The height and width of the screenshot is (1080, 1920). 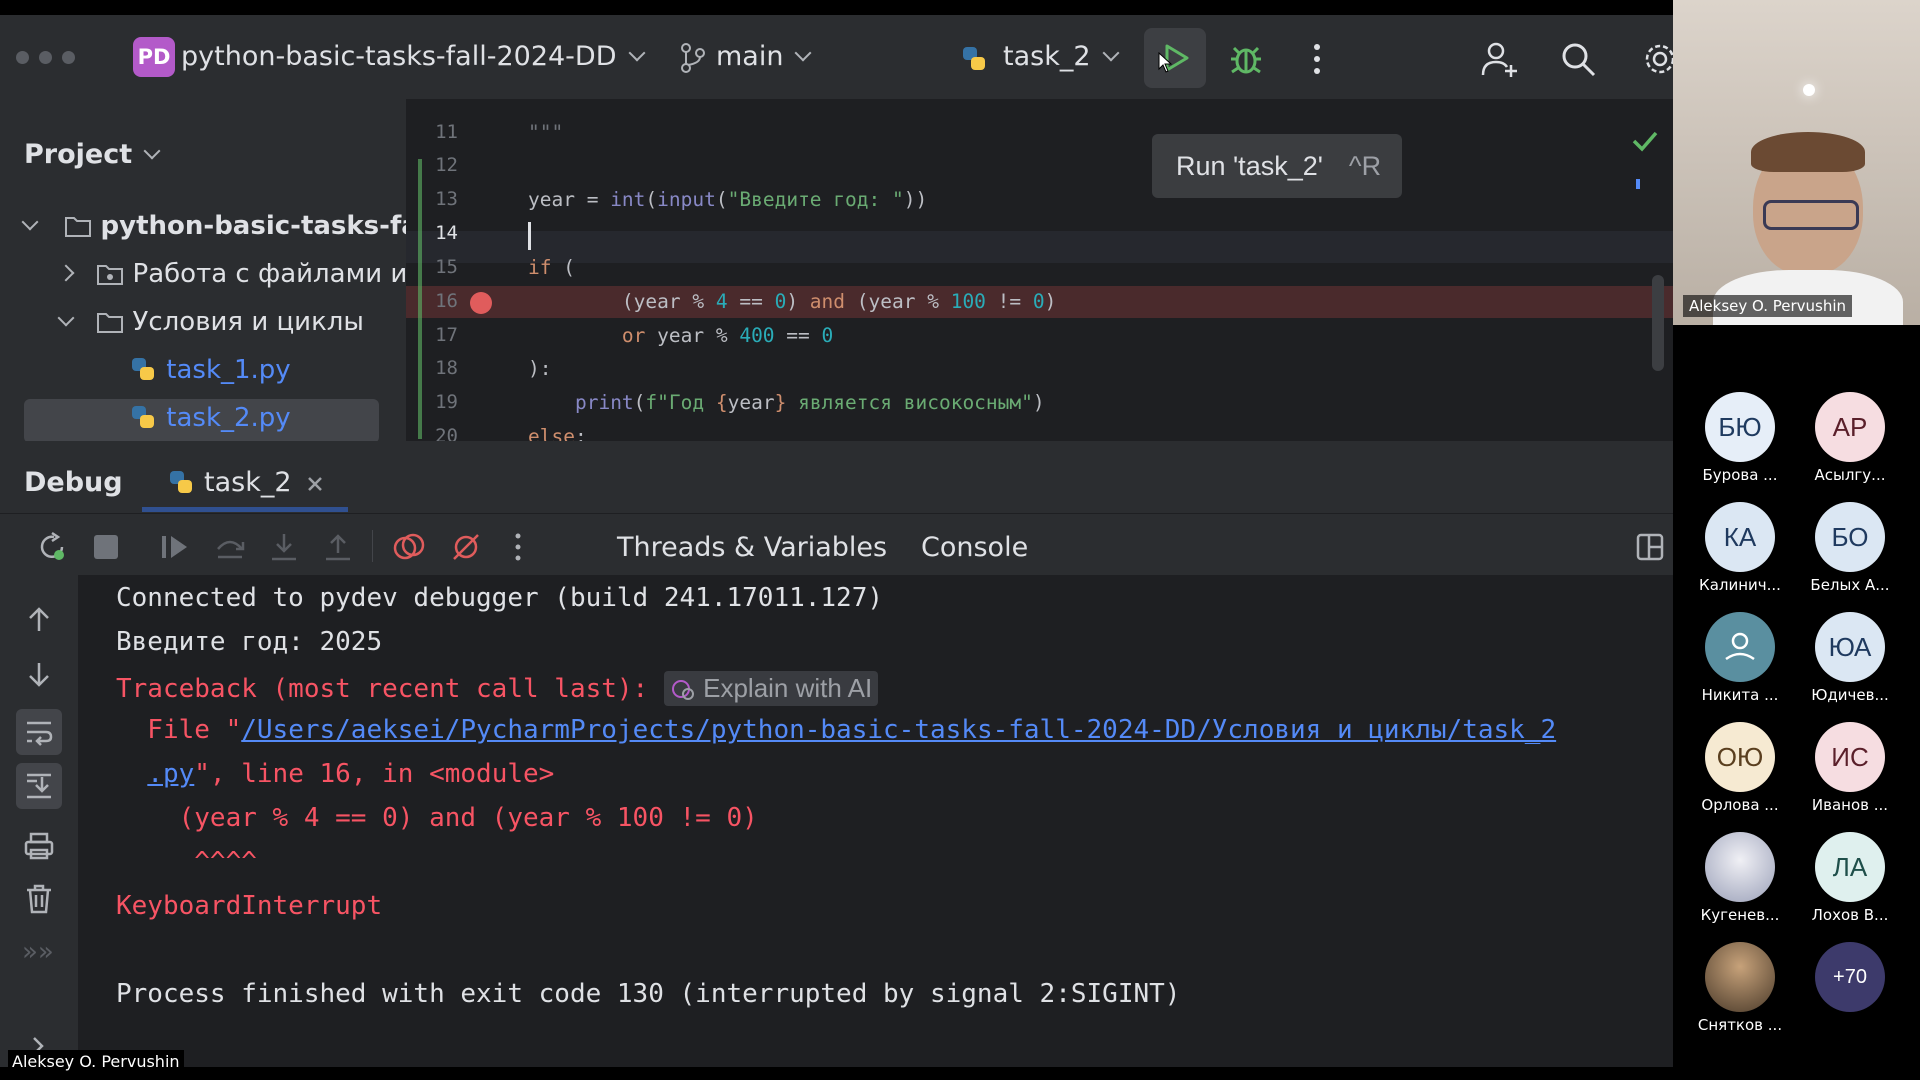 I want to click on speaker-glasses, so click(x=1811, y=215).